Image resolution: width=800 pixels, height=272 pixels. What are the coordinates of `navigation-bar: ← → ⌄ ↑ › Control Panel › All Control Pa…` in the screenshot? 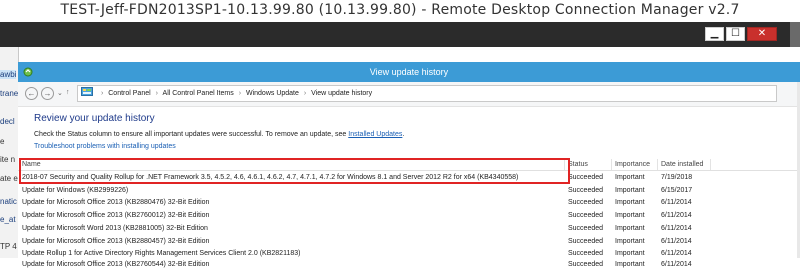 It's located at (409, 94).